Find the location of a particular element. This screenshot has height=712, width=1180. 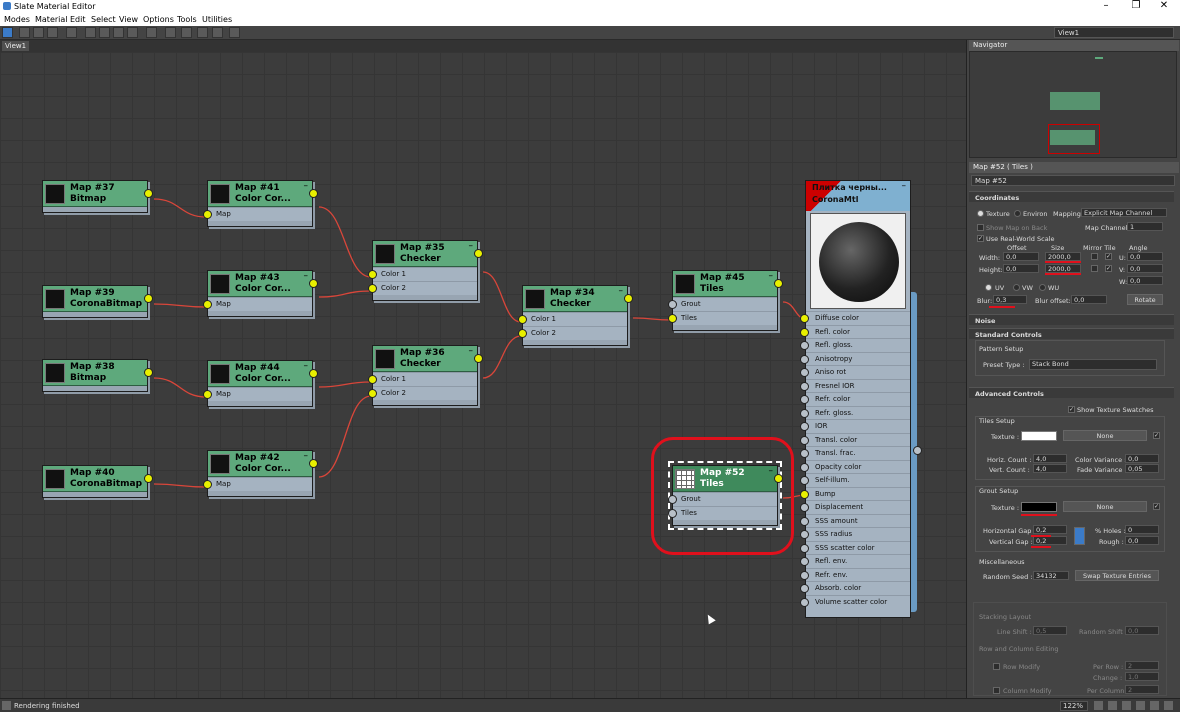

u-angle-spinner: 0,0 is located at coordinates (1145, 256).